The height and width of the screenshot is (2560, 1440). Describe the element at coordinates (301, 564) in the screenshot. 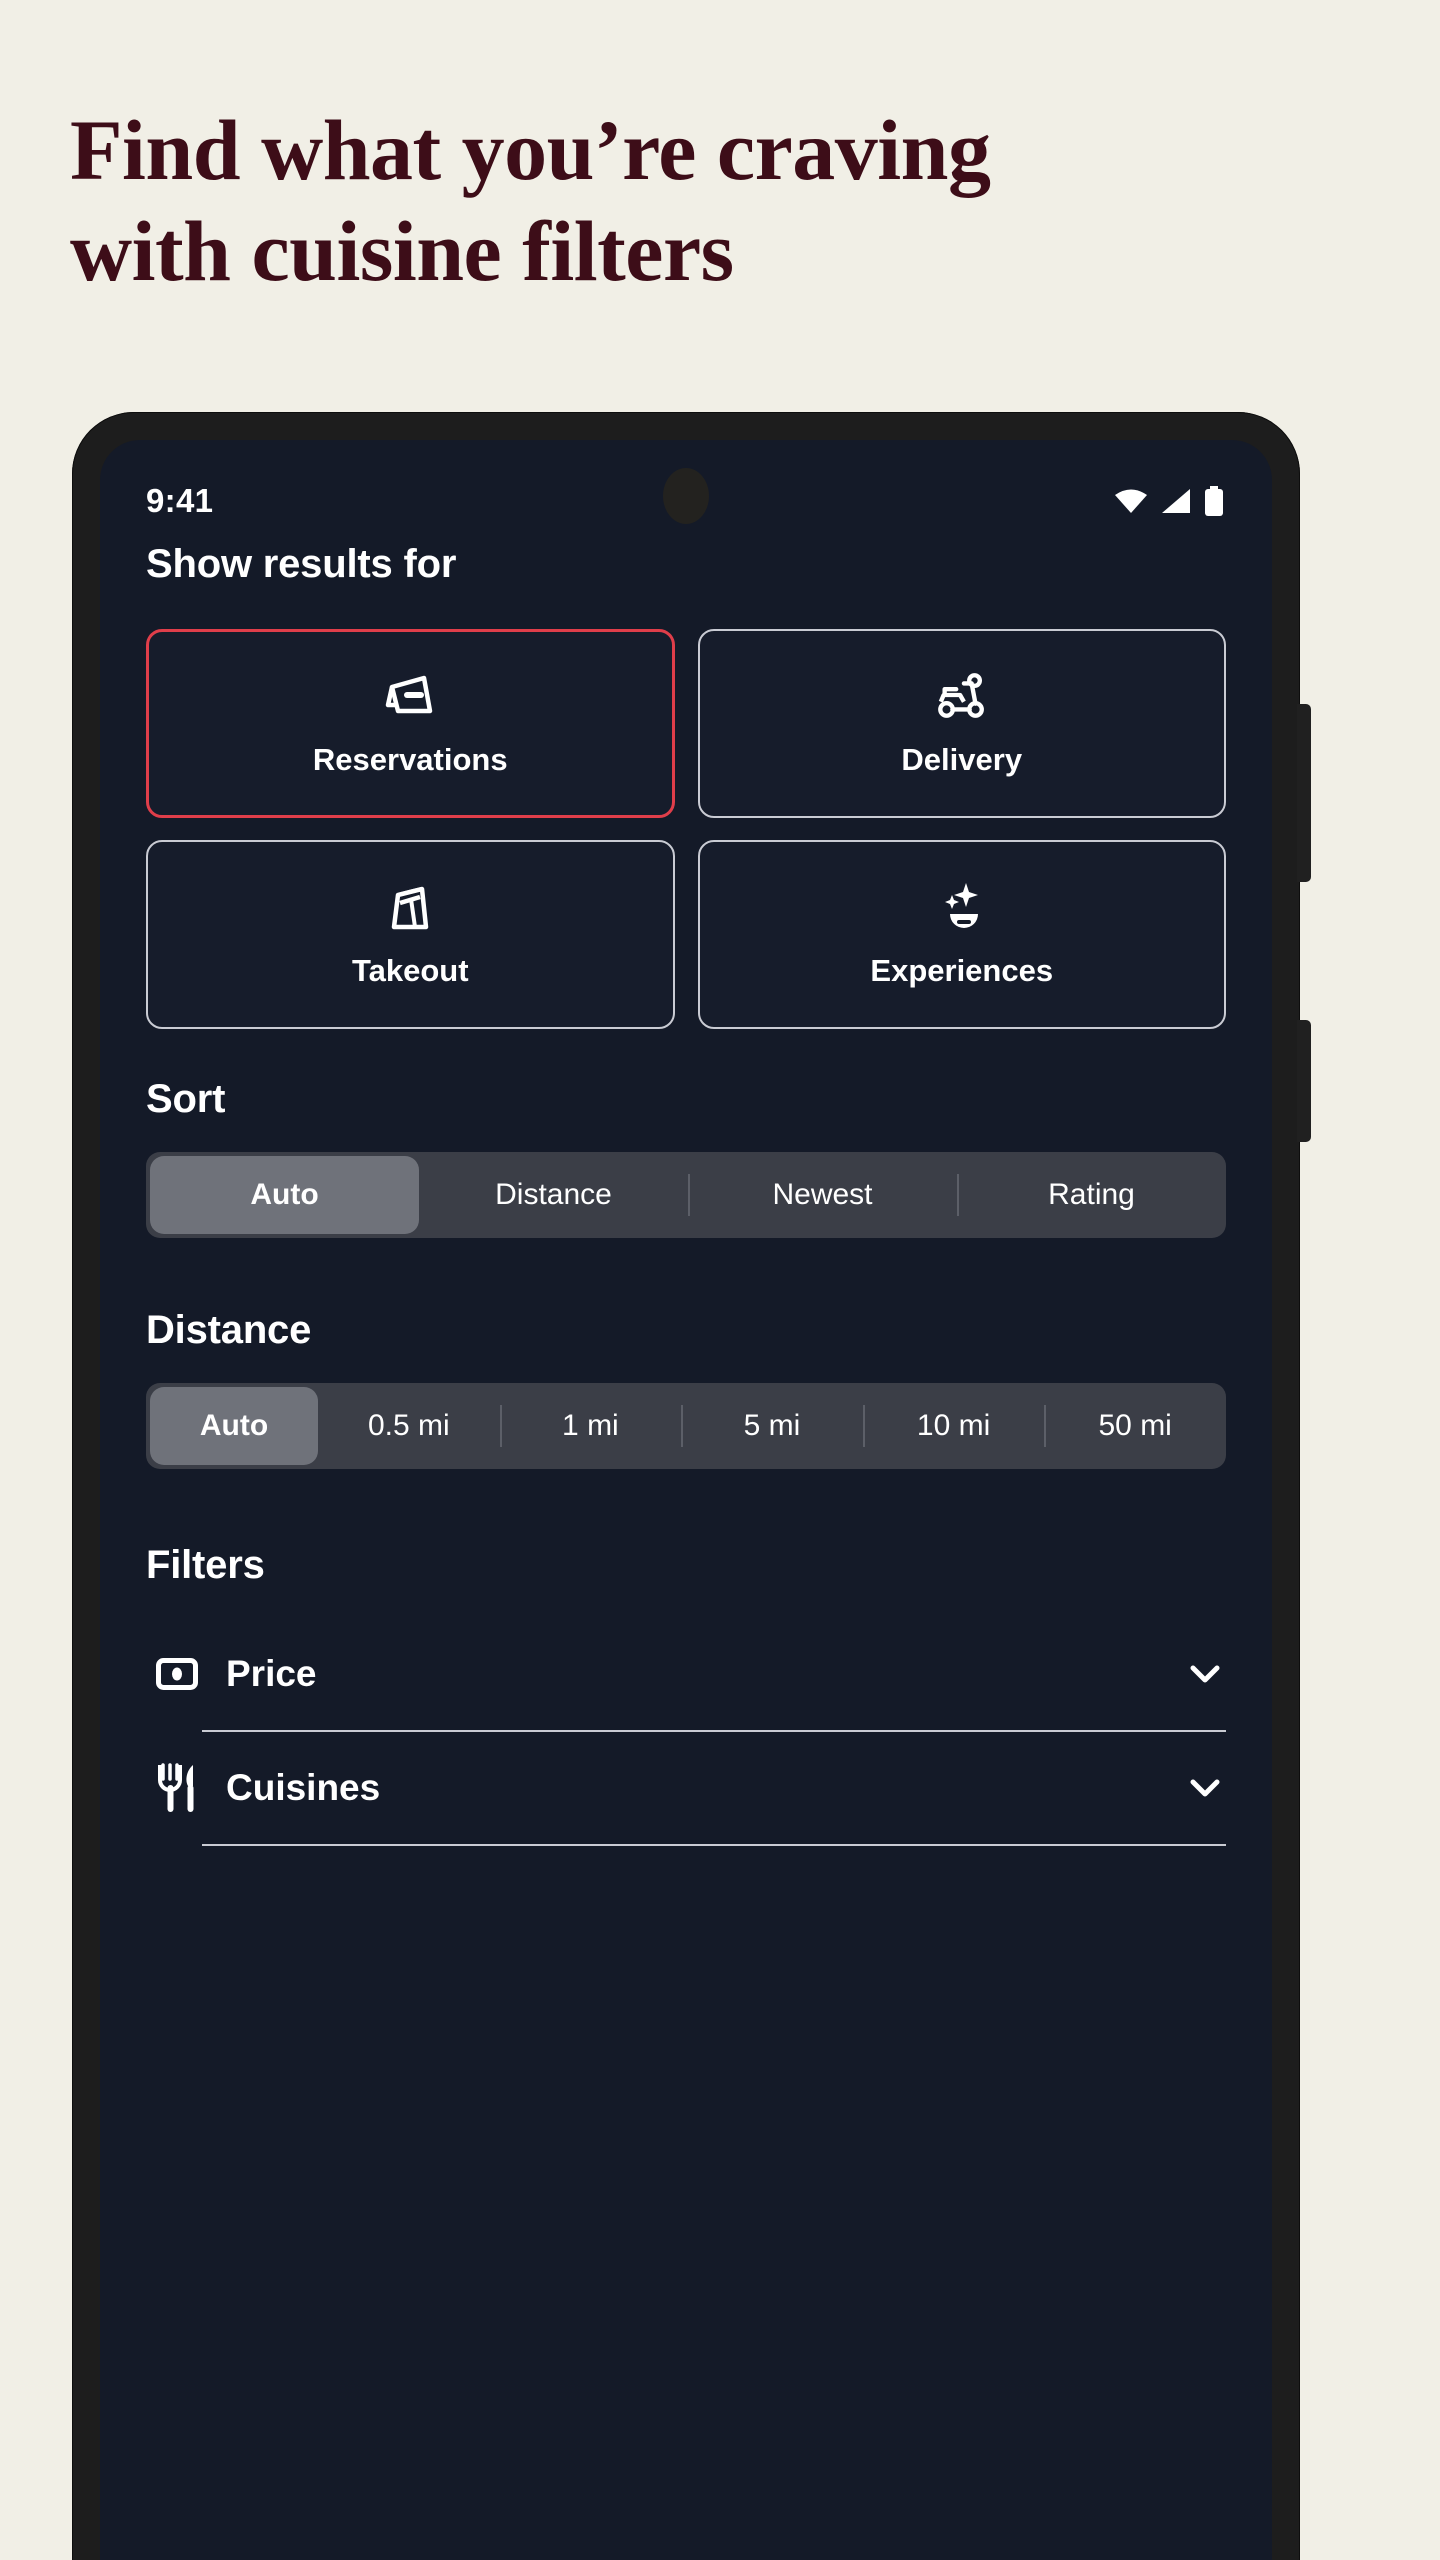

I see `show-results-title: Show results for` at that location.